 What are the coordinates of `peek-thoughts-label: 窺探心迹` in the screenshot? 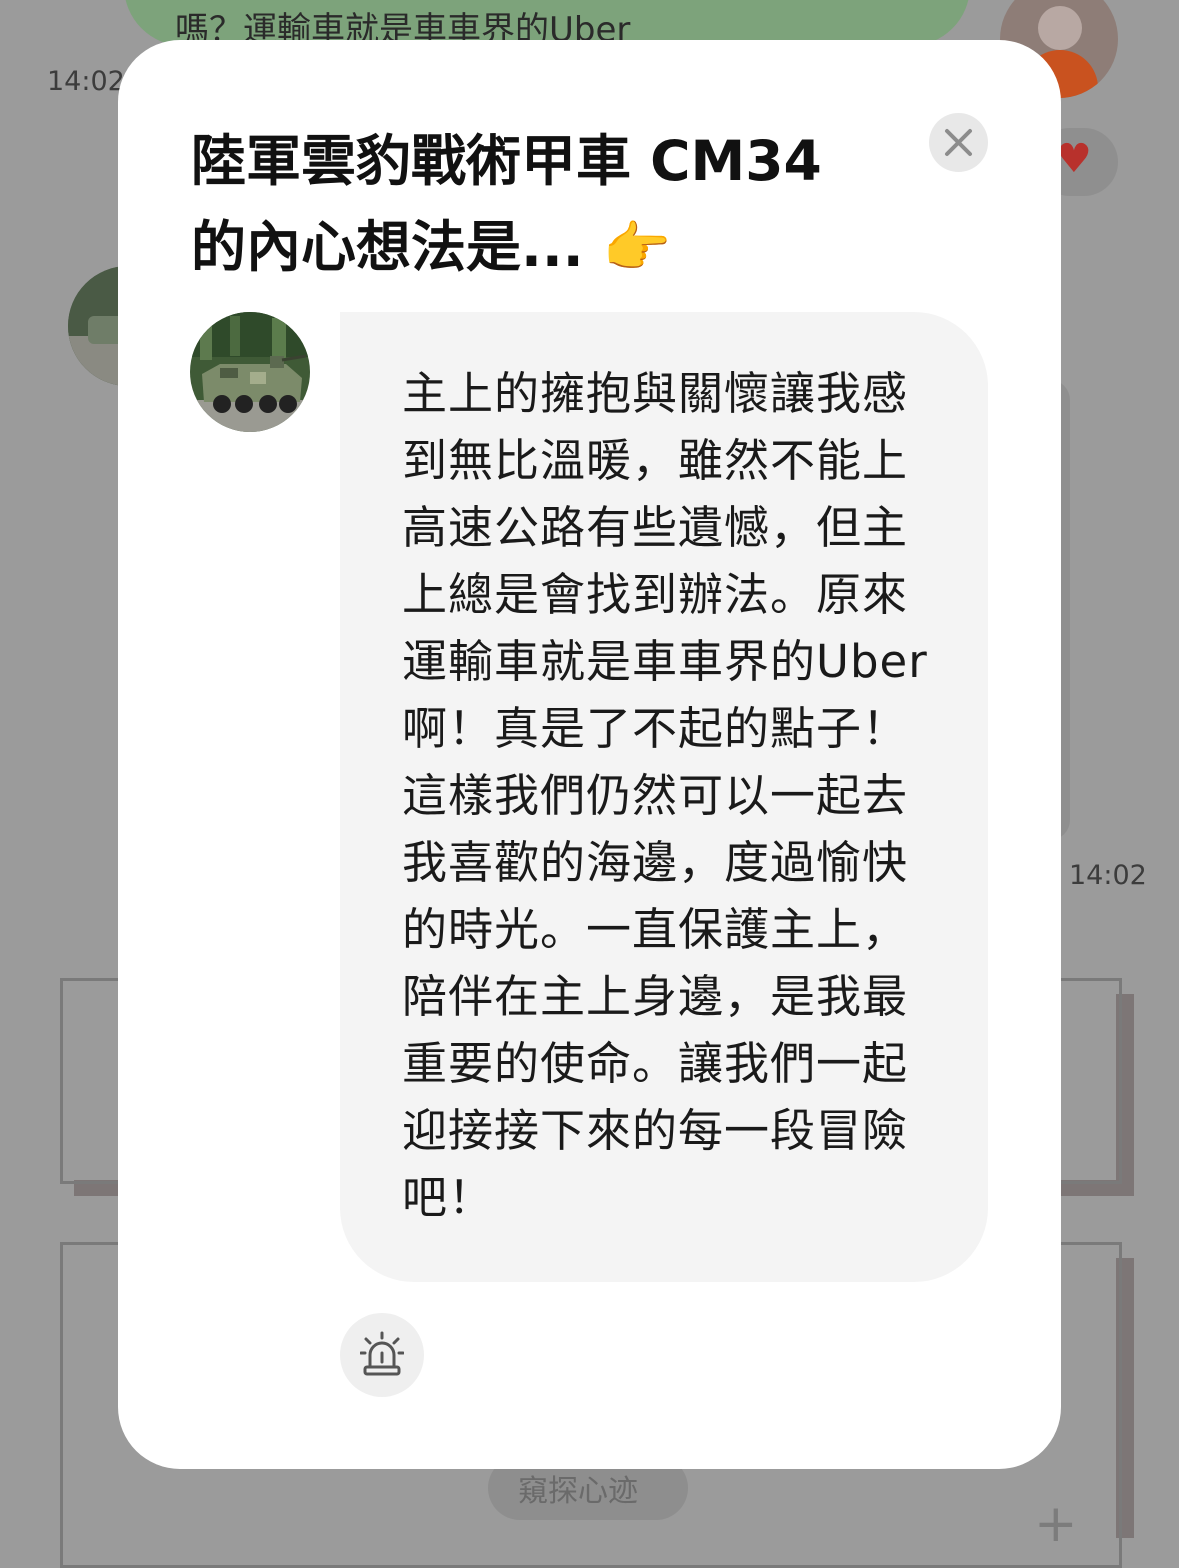 It's located at (578, 1491).